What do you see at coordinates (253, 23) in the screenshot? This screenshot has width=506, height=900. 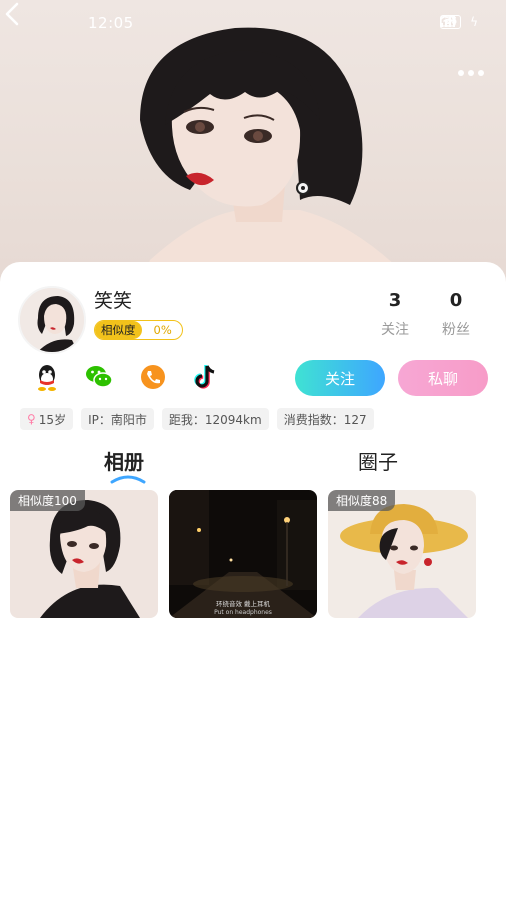 I see `status-bar: 12:05 N 26 ϟ` at bounding box center [253, 23].